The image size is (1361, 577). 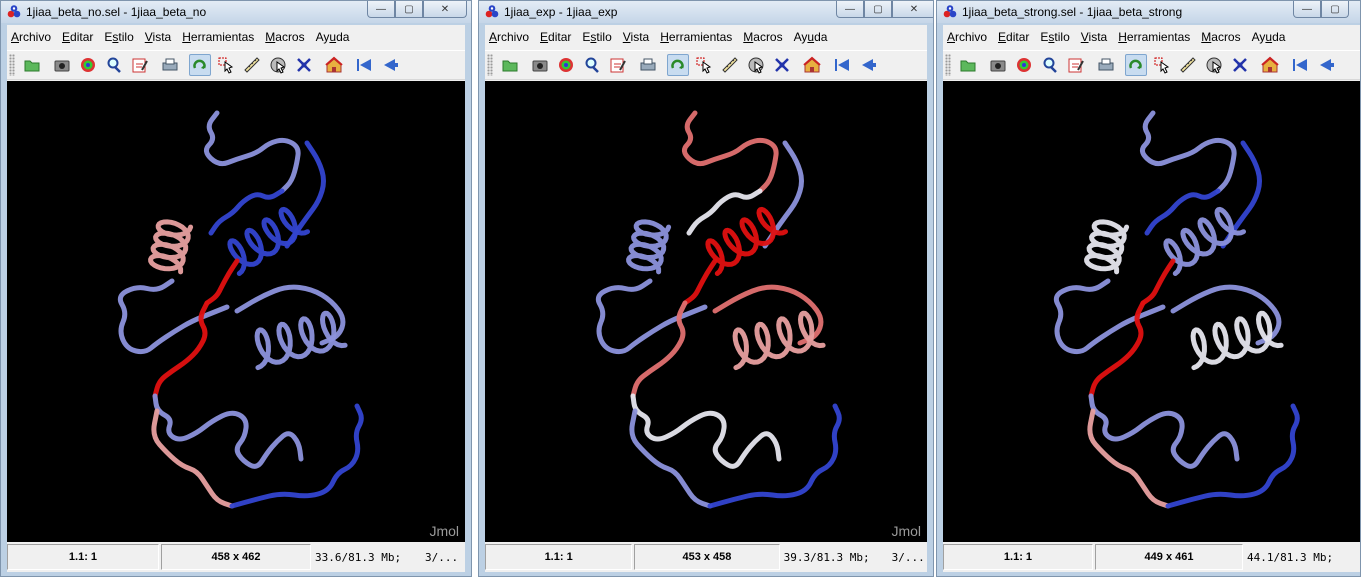 I want to click on window-controls: — ▢ ✕, so click(x=417, y=9).